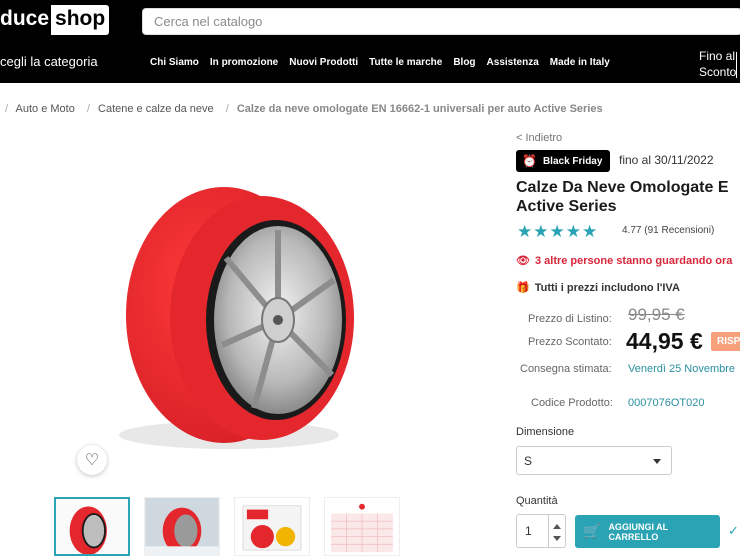  What do you see at coordinates (80, 20) in the screenshot?
I see `logo-text-part2: shop` at bounding box center [80, 20].